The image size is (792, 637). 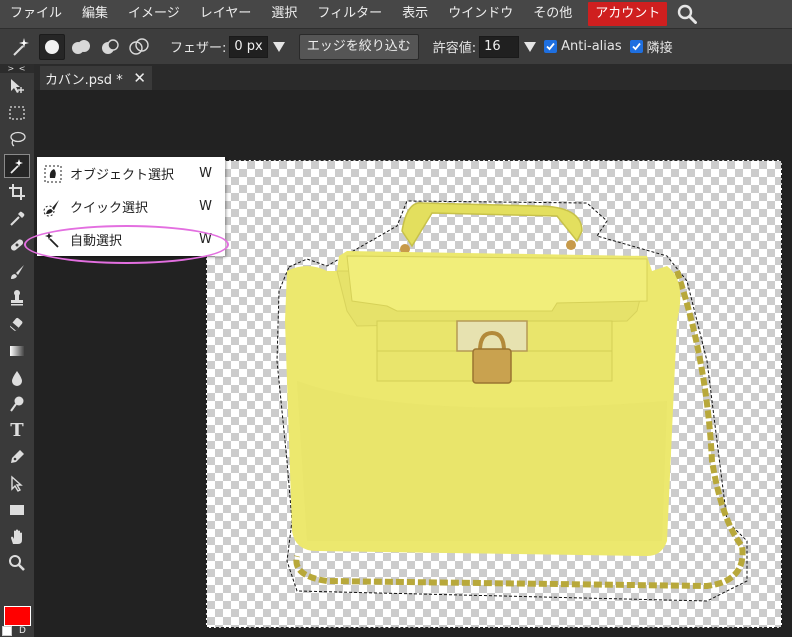 What do you see at coordinates (139, 78) in the screenshot?
I see `close-icon: ✕` at bounding box center [139, 78].